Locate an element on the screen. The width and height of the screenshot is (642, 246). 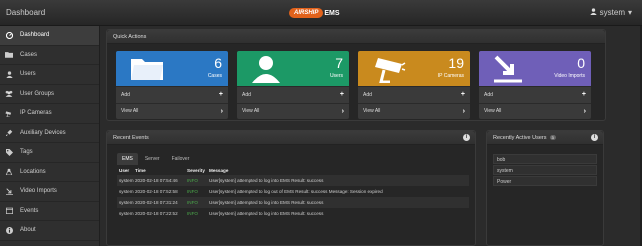
sidebar-item-label: IP Cameras is located at coordinates (36, 113).